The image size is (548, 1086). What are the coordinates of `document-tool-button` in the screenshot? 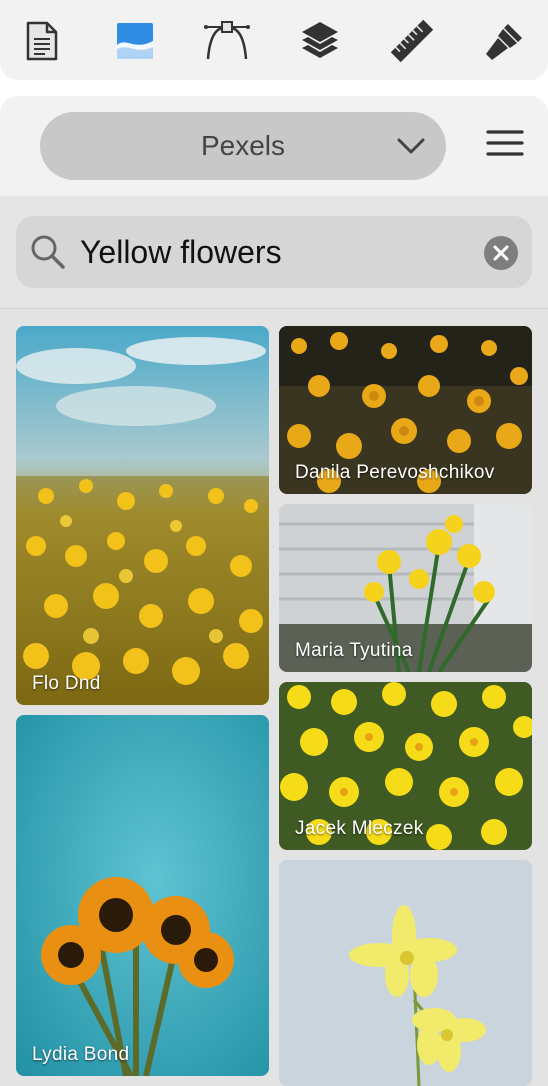 It's located at (42, 41).